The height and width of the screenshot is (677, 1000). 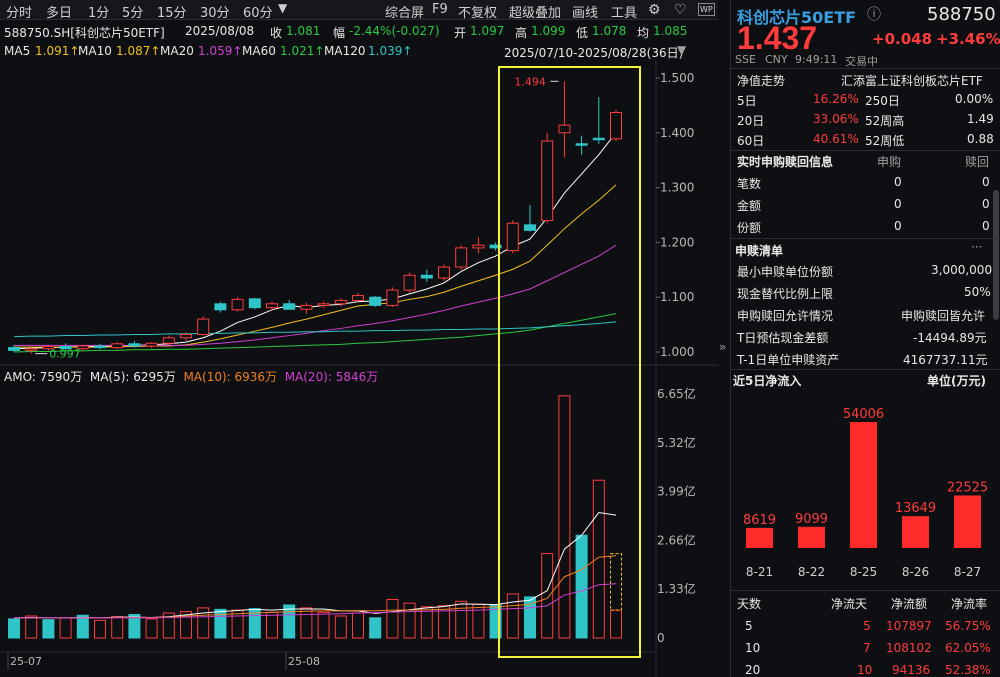 What do you see at coordinates (43, 377) in the screenshot?
I see `amo-value: AMO: 7590万` at bounding box center [43, 377].